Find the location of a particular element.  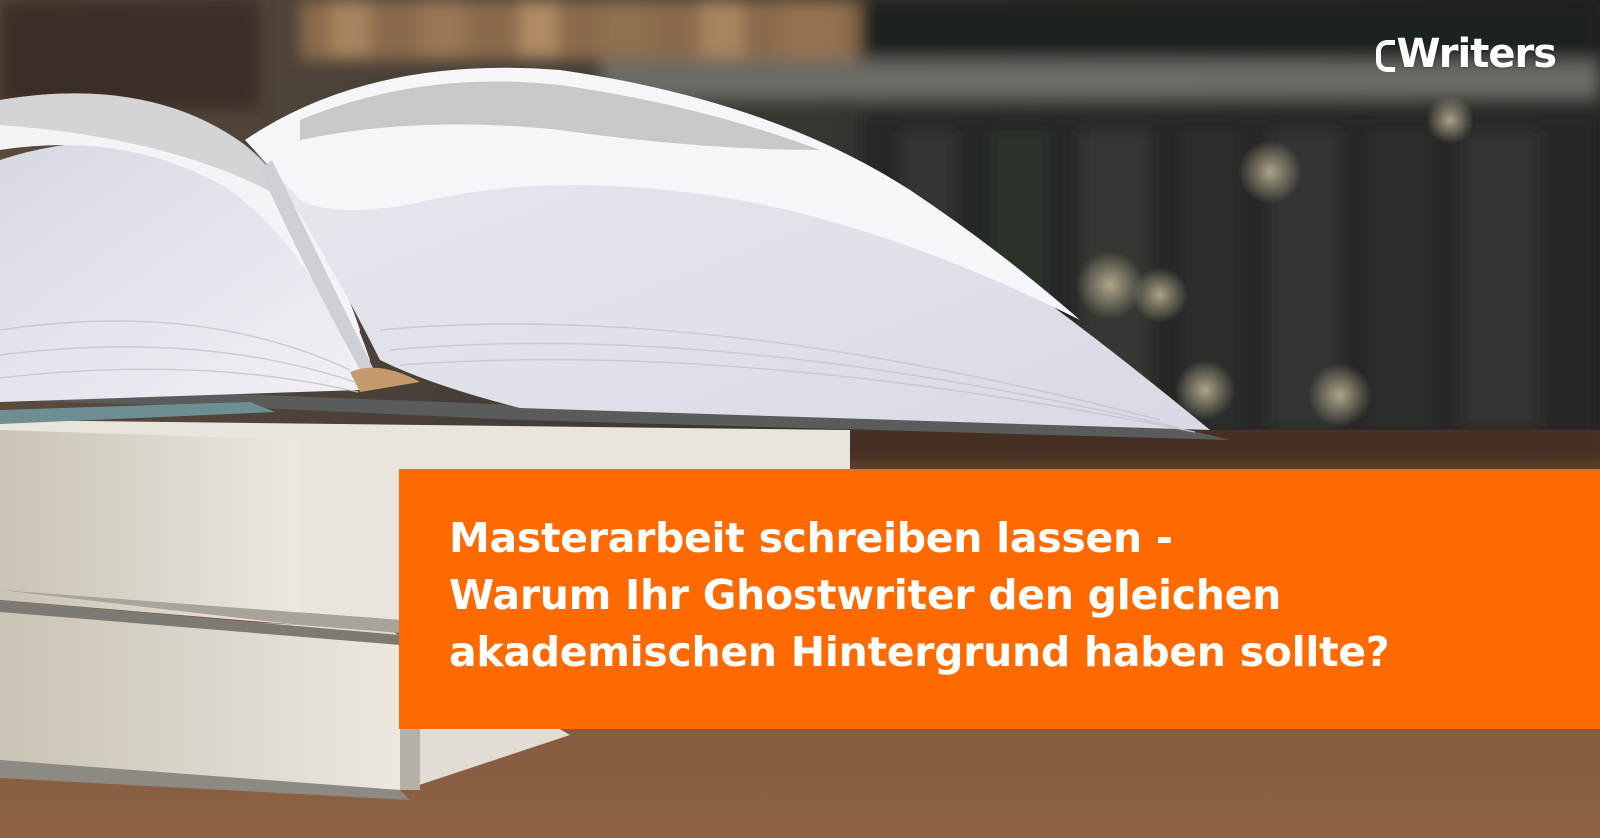

title-line: akademischen Hintergrund haben sollte? is located at coordinates (919, 652).